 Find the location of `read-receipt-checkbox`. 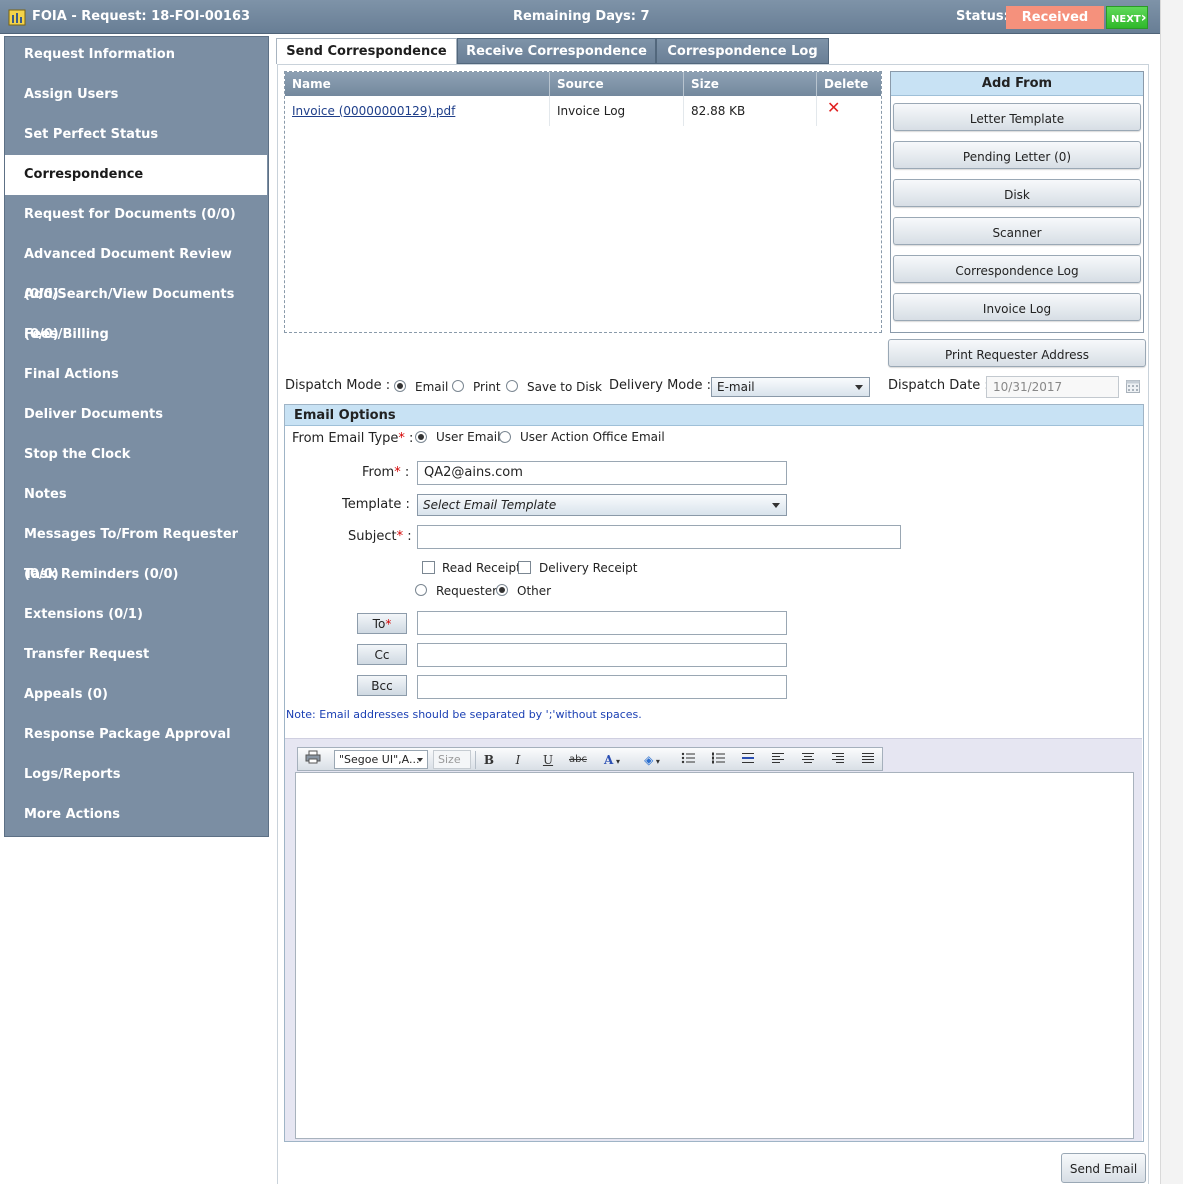

read-receipt-checkbox is located at coordinates (428, 567).